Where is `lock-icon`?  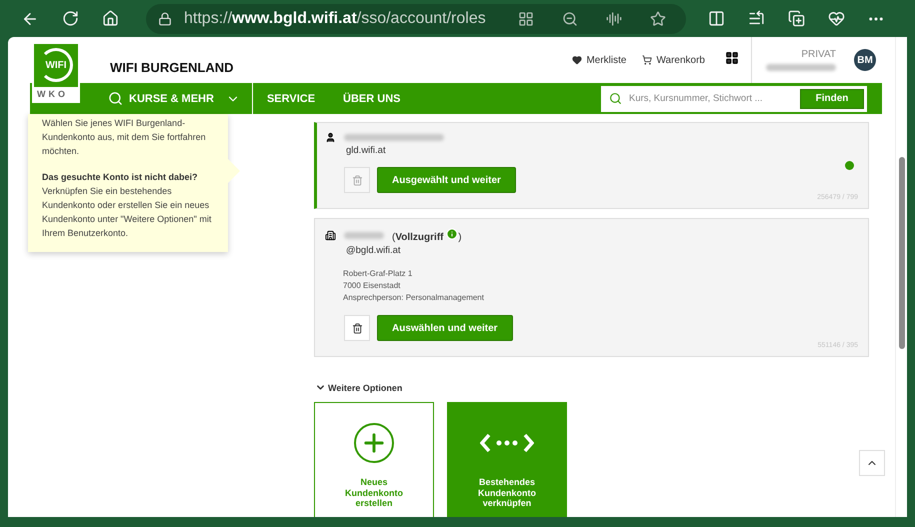 lock-icon is located at coordinates (165, 19).